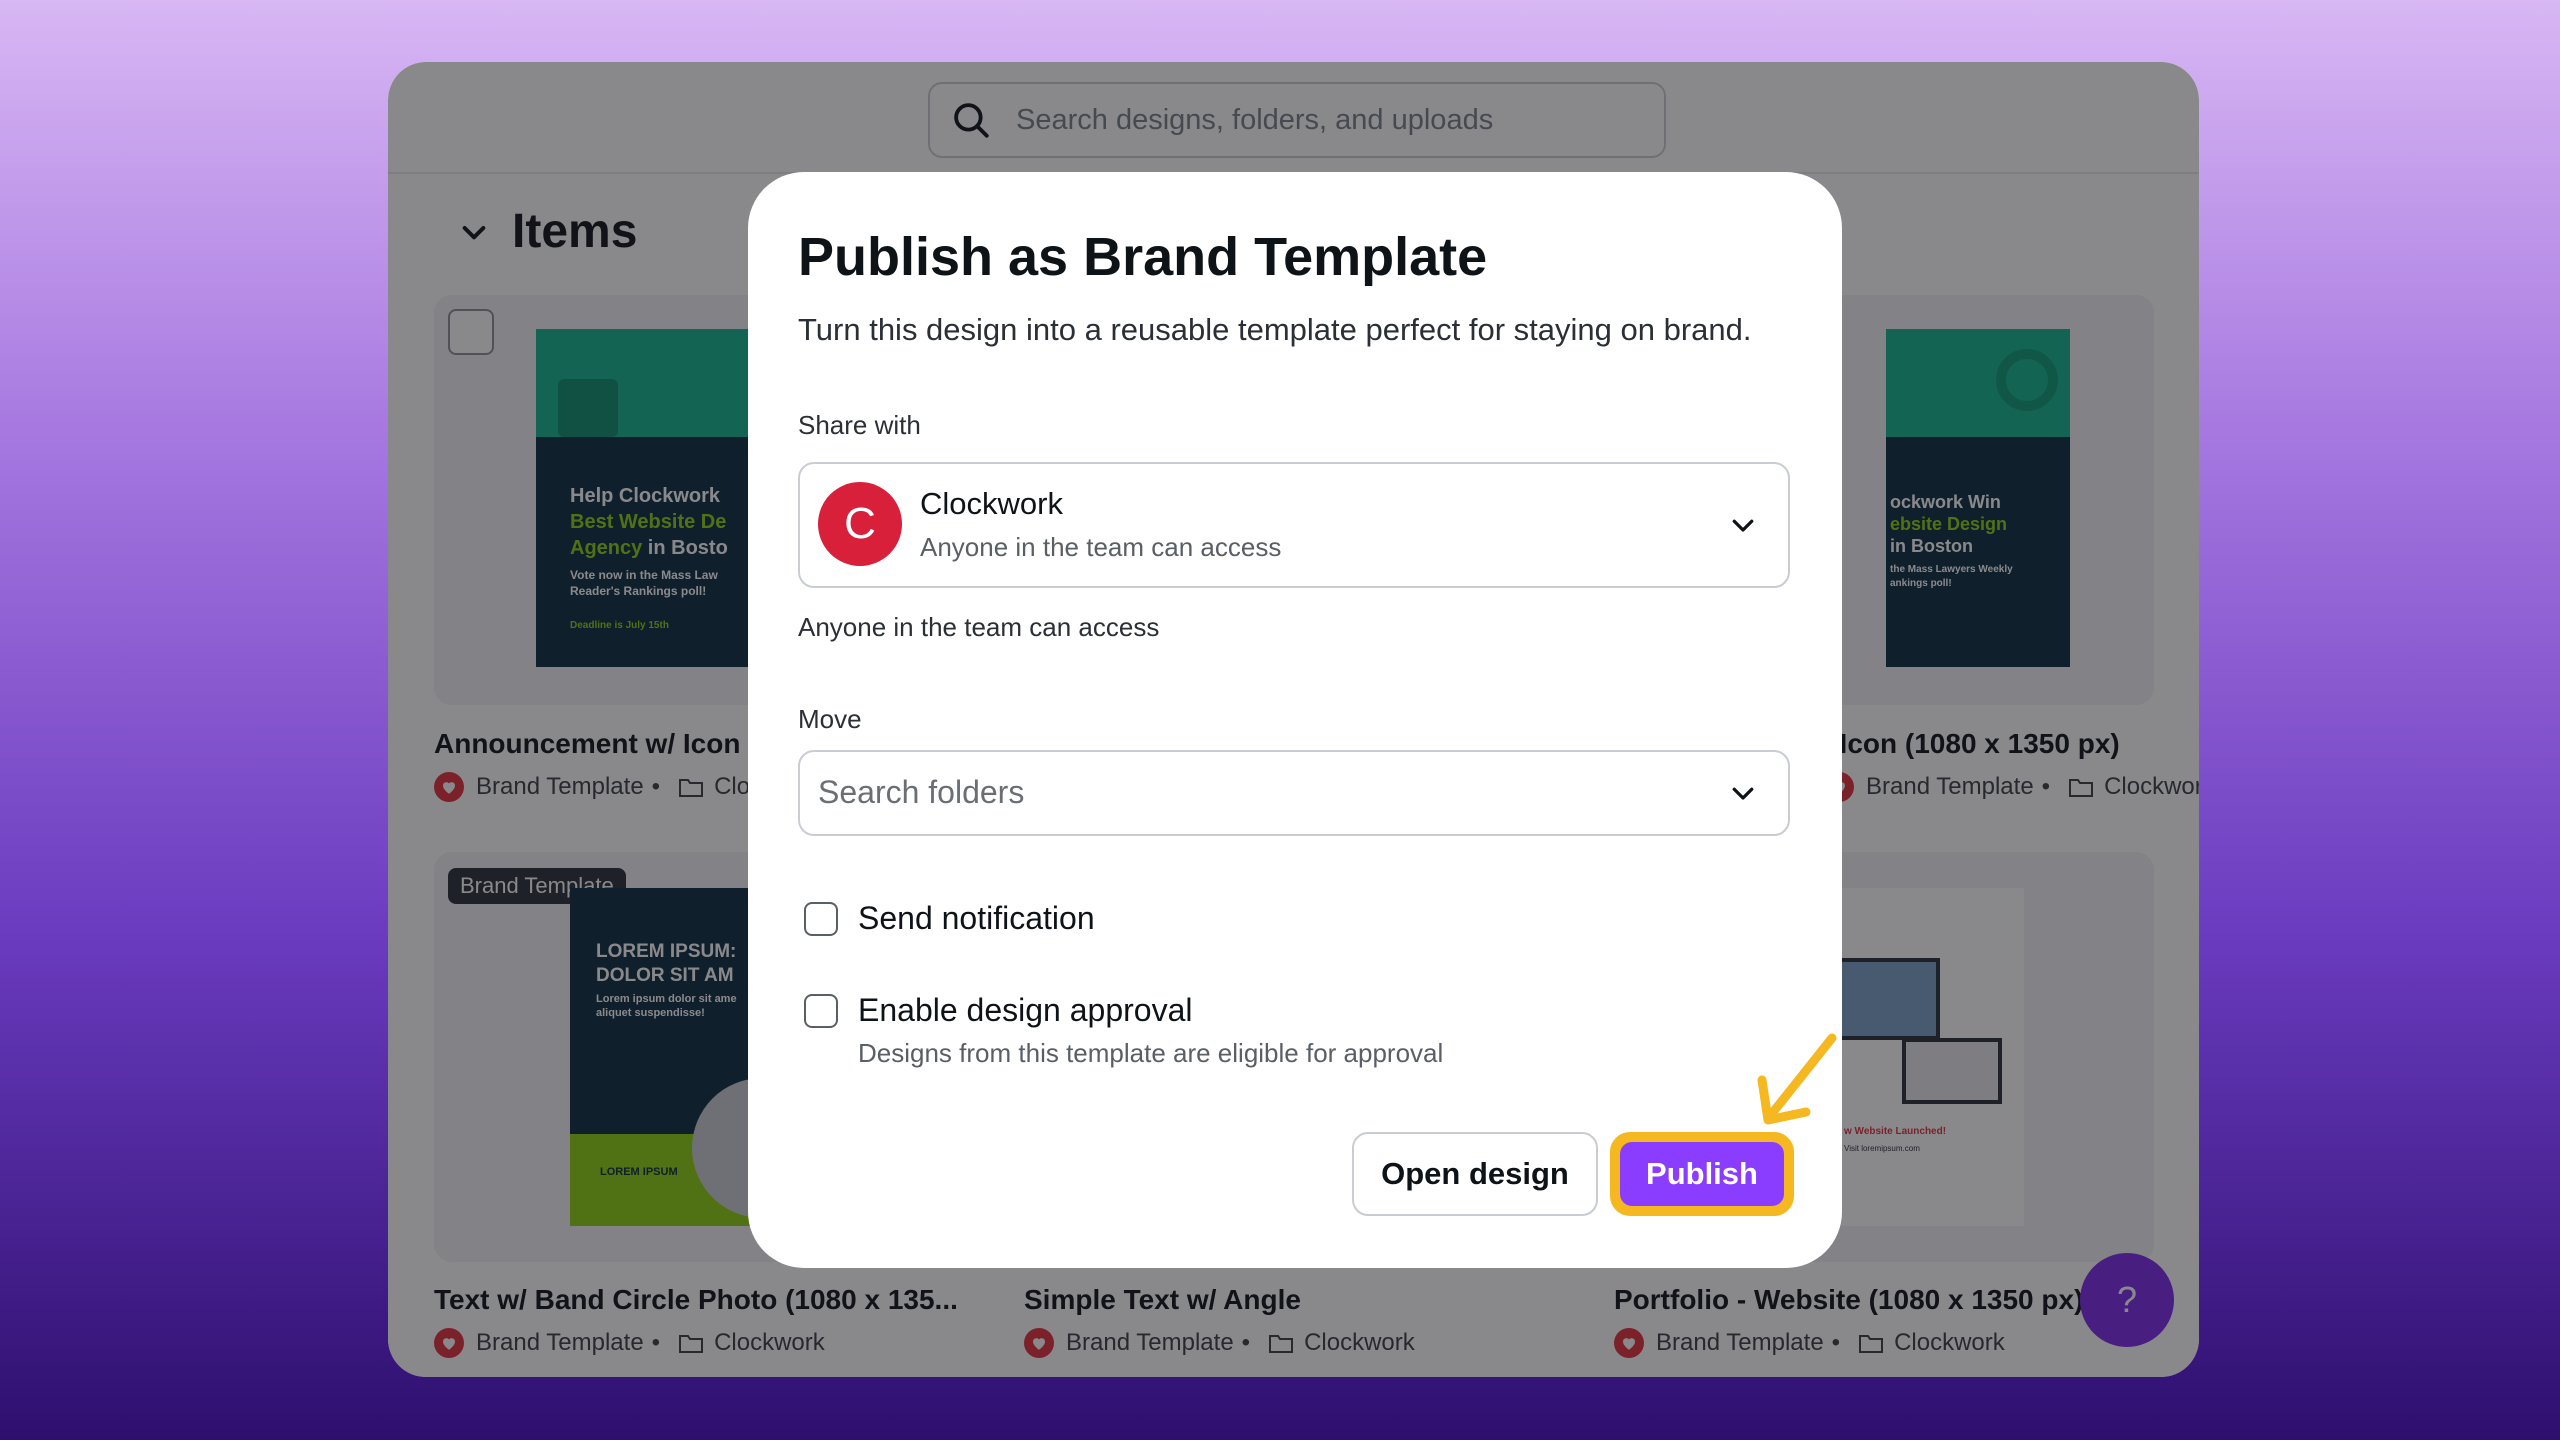 This screenshot has height=1440, width=2560. I want to click on arrow-annotation-icon, so click(1797, 1079).